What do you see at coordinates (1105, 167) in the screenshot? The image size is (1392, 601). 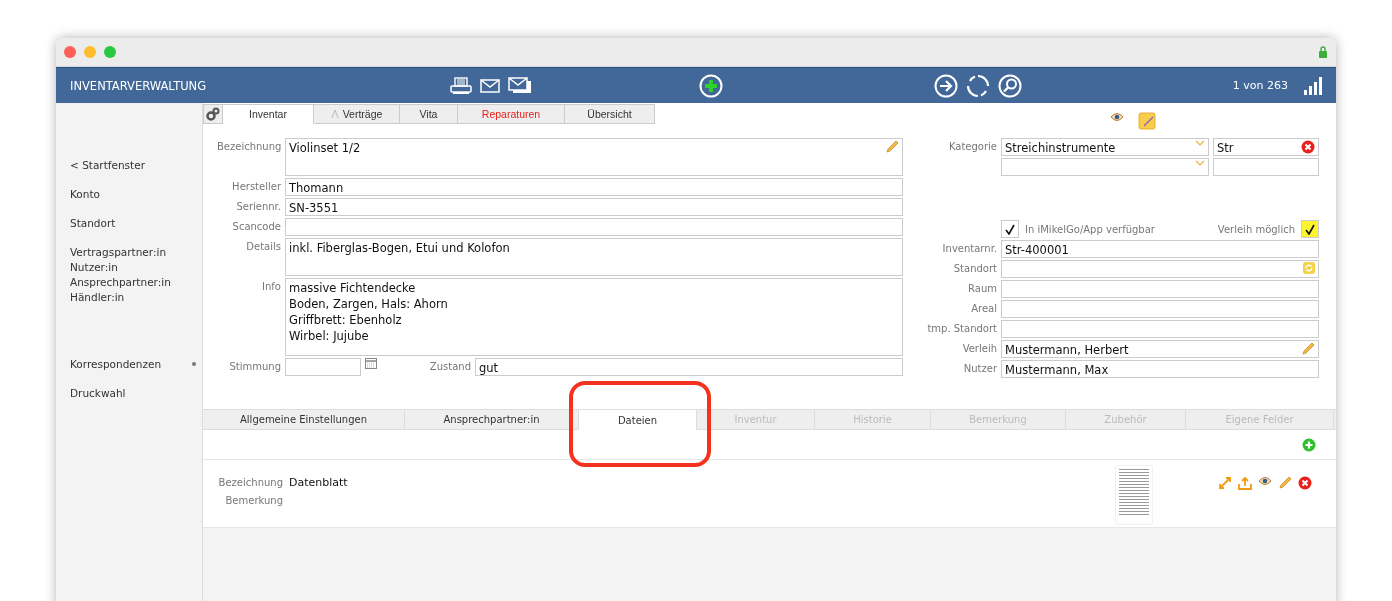 I see `dropdown` at bounding box center [1105, 167].